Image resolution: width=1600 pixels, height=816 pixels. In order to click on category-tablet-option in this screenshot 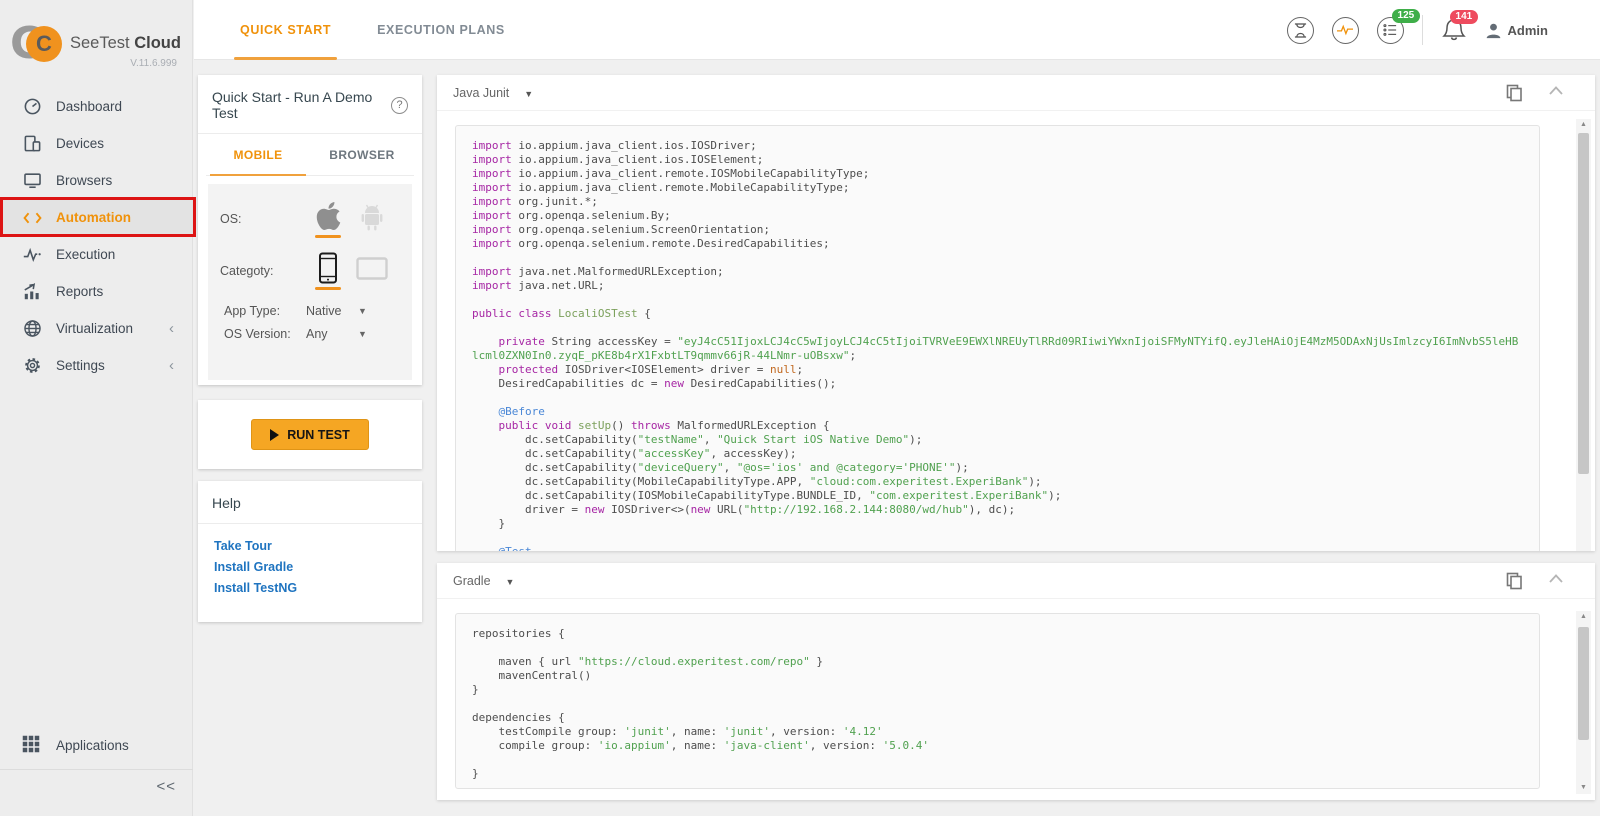, I will do `click(372, 266)`.